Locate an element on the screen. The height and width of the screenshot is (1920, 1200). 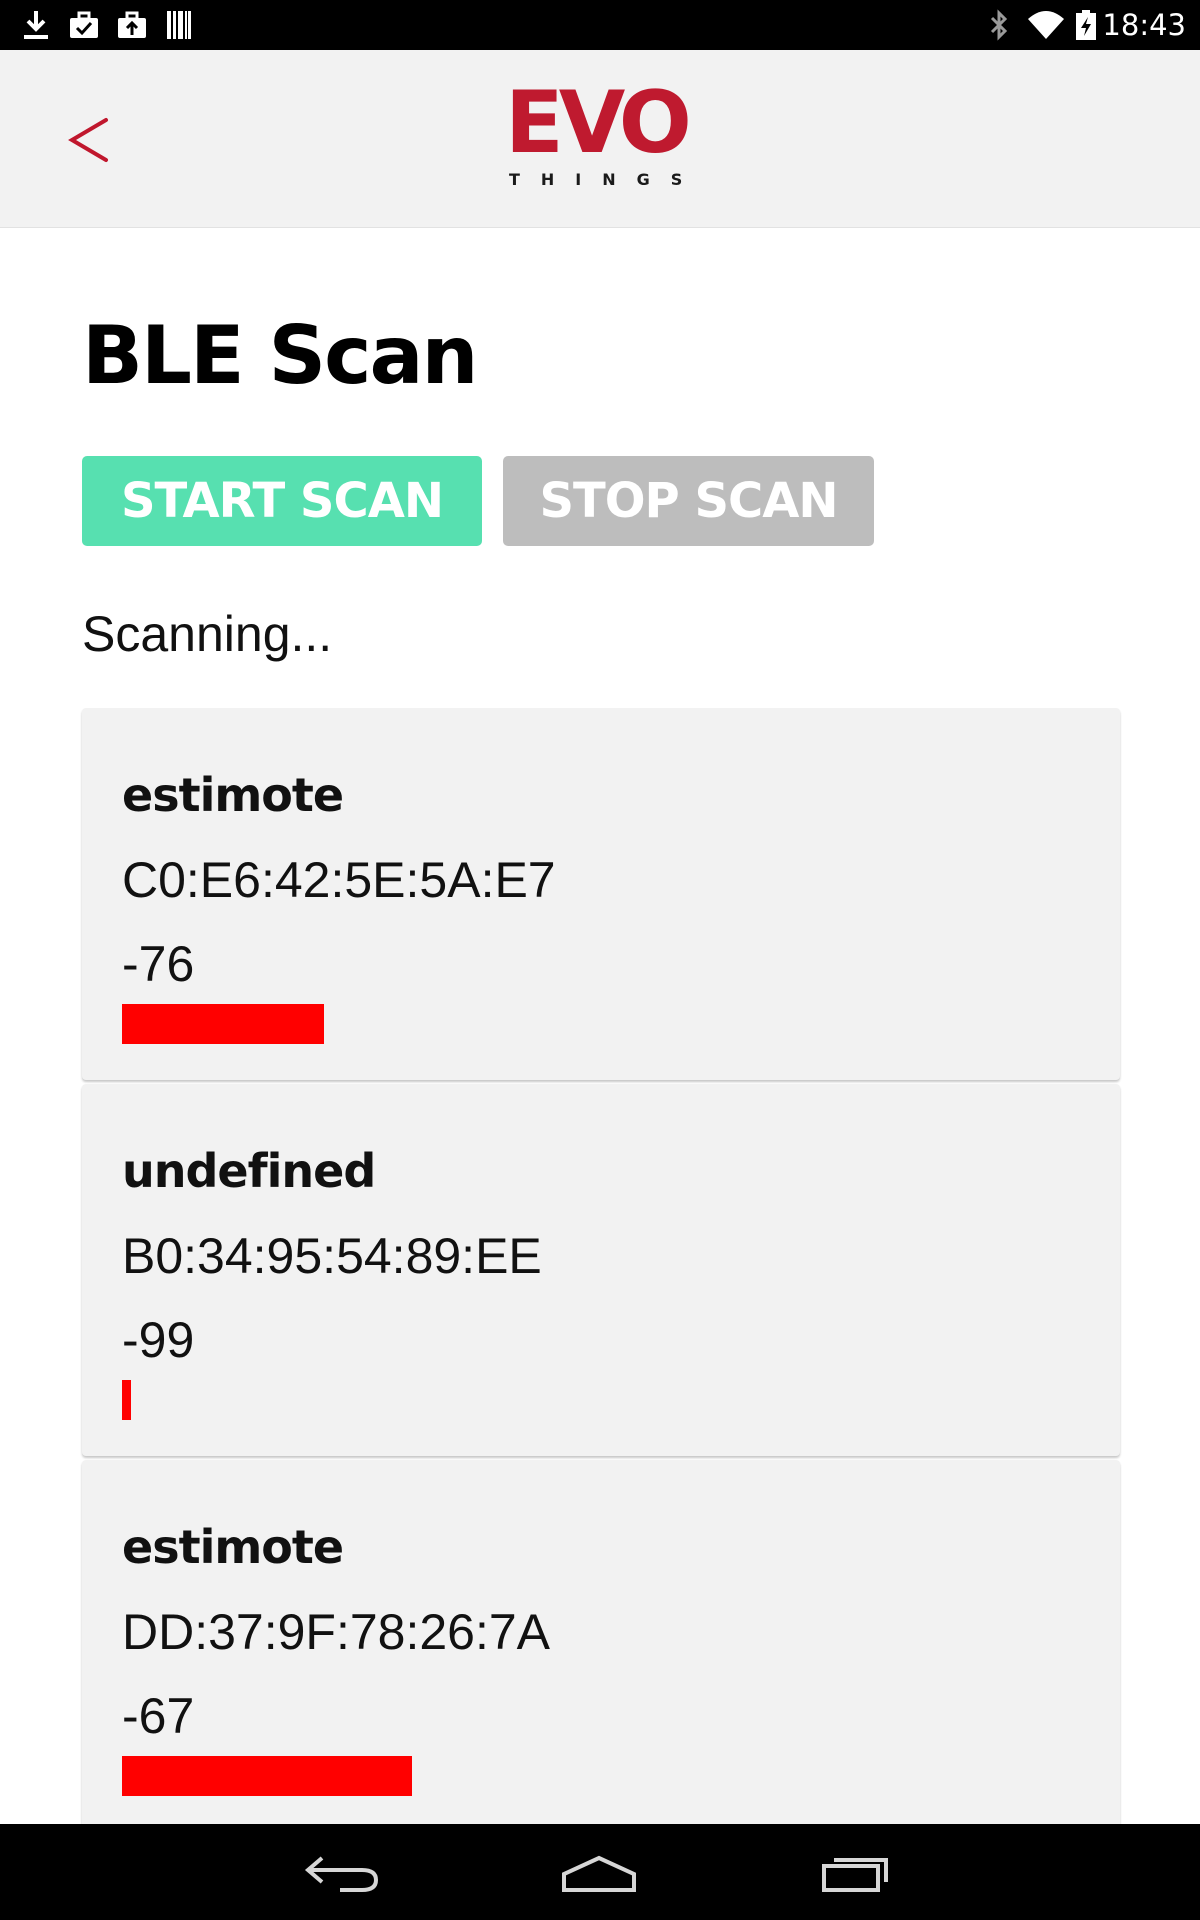
logo-subtitle: THINGS is located at coordinates (606, 179).